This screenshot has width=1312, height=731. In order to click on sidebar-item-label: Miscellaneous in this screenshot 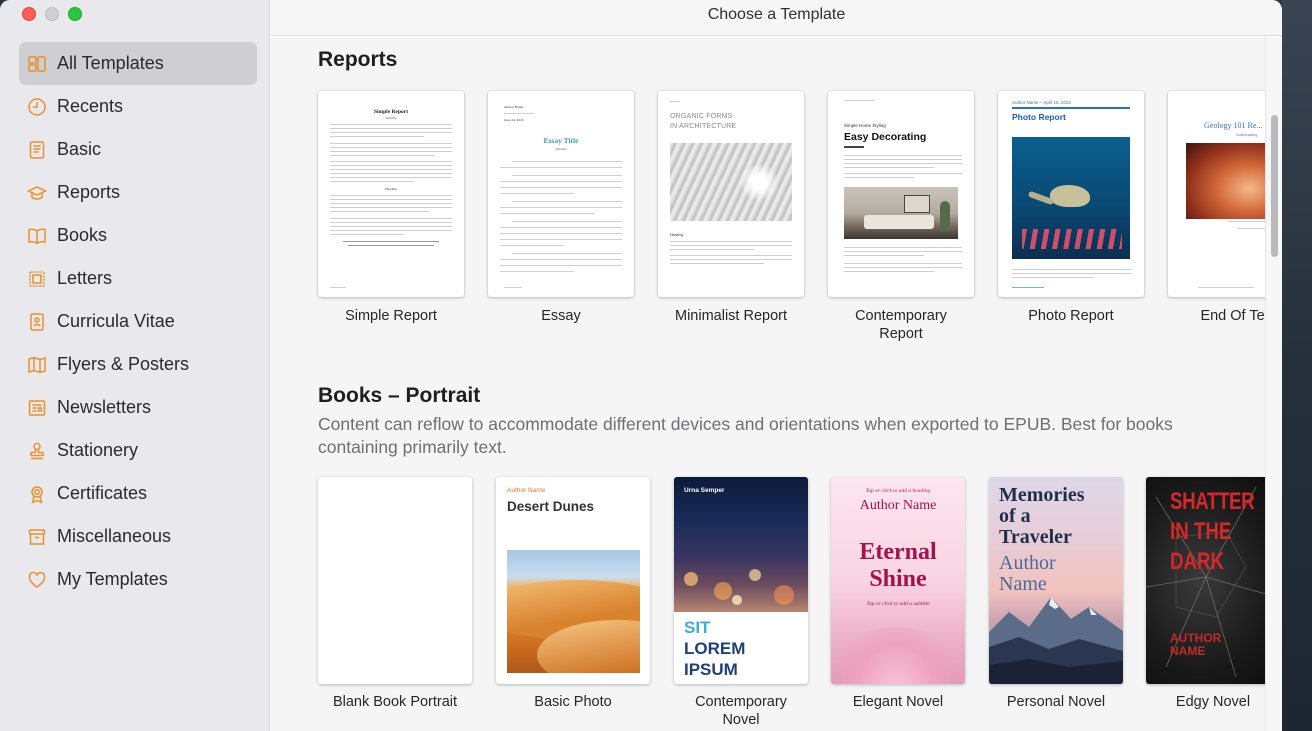, I will do `click(114, 536)`.